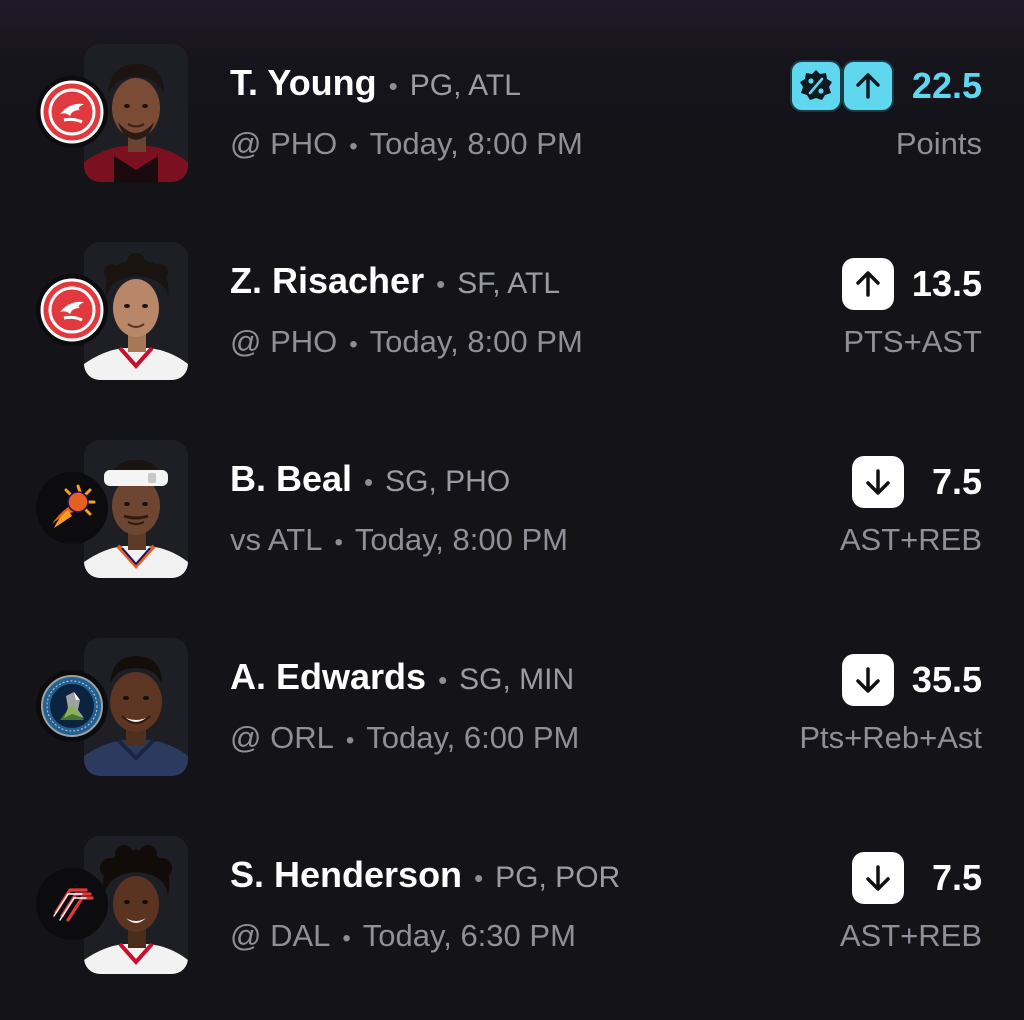 The width and height of the screenshot is (1024, 1020). What do you see at coordinates (938, 143) in the screenshot?
I see `stat-type: Points` at bounding box center [938, 143].